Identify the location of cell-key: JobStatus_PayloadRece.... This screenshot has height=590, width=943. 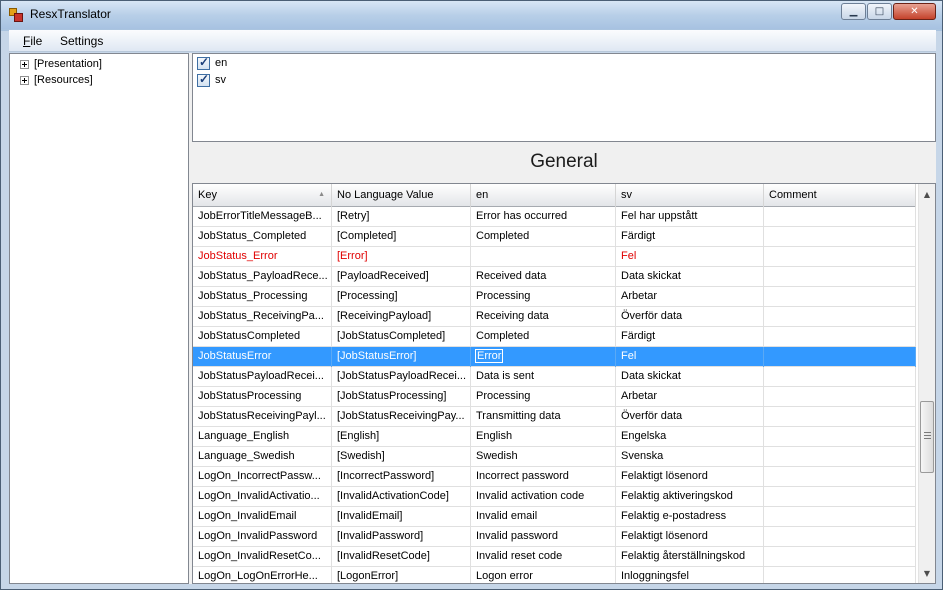
(262, 277).